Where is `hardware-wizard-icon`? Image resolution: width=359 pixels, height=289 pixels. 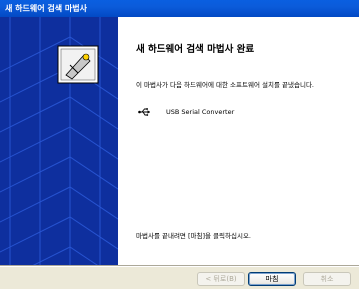 hardware-wizard-icon is located at coordinates (78, 64).